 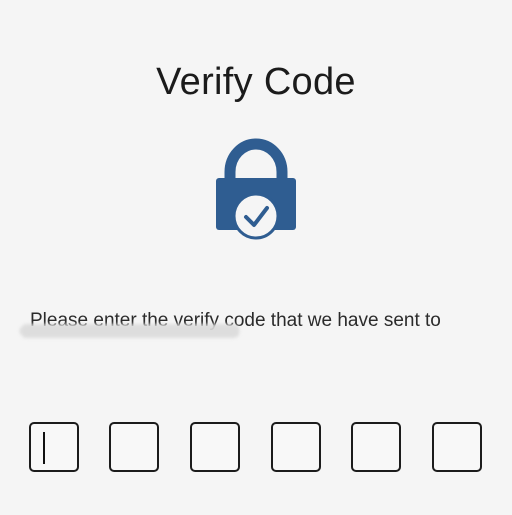 What do you see at coordinates (130, 331) in the screenshot?
I see `masked-recipient` at bounding box center [130, 331].